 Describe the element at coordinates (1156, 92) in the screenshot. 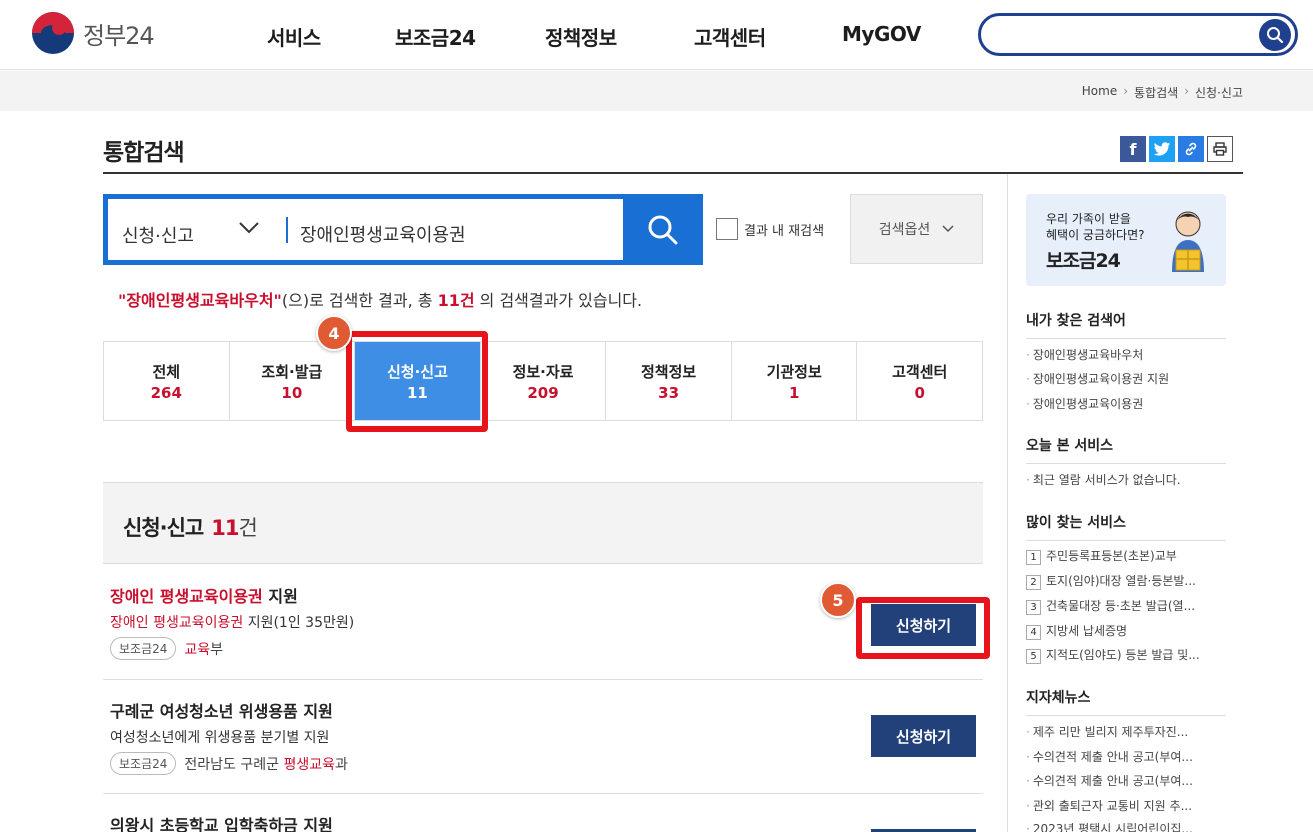

I see `breadcrumb-search: 통합검색` at that location.